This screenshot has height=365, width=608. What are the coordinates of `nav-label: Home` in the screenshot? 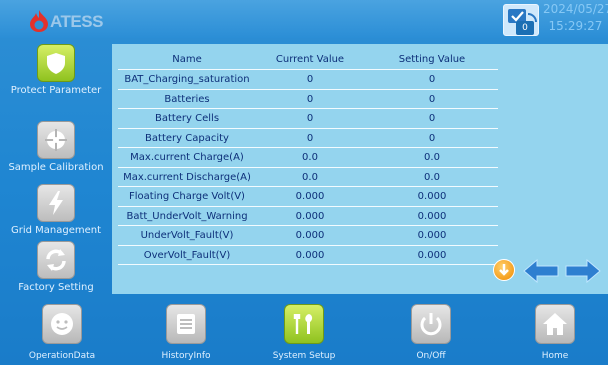 It's located at (555, 356).